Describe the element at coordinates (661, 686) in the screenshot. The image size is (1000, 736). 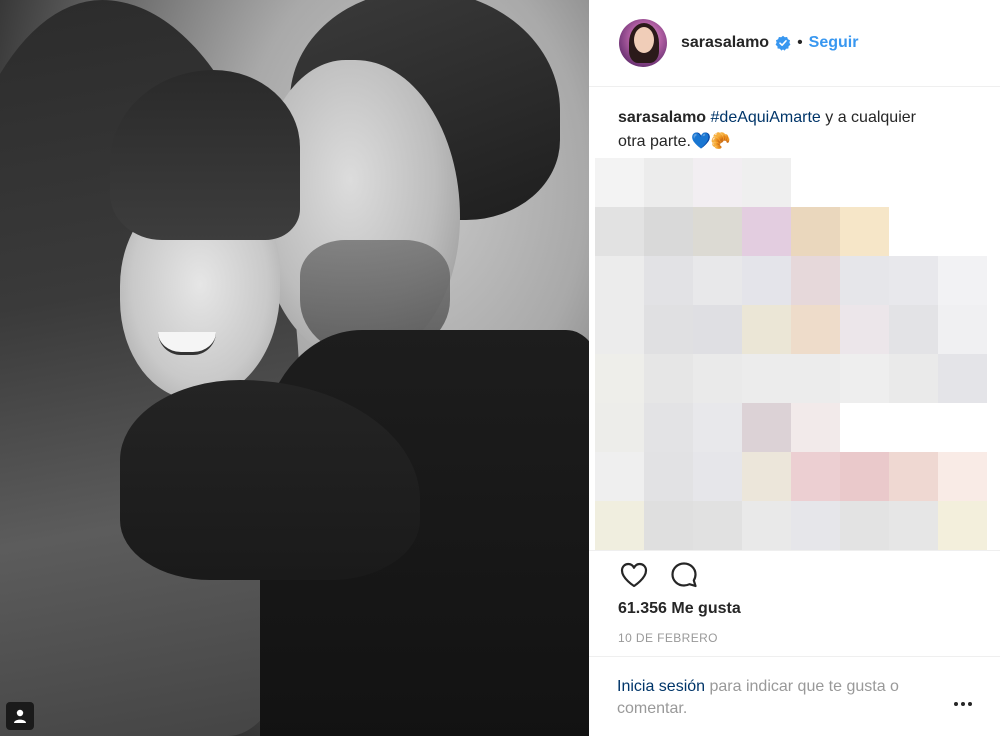
I see `login-link: Inicia sesión` at that location.